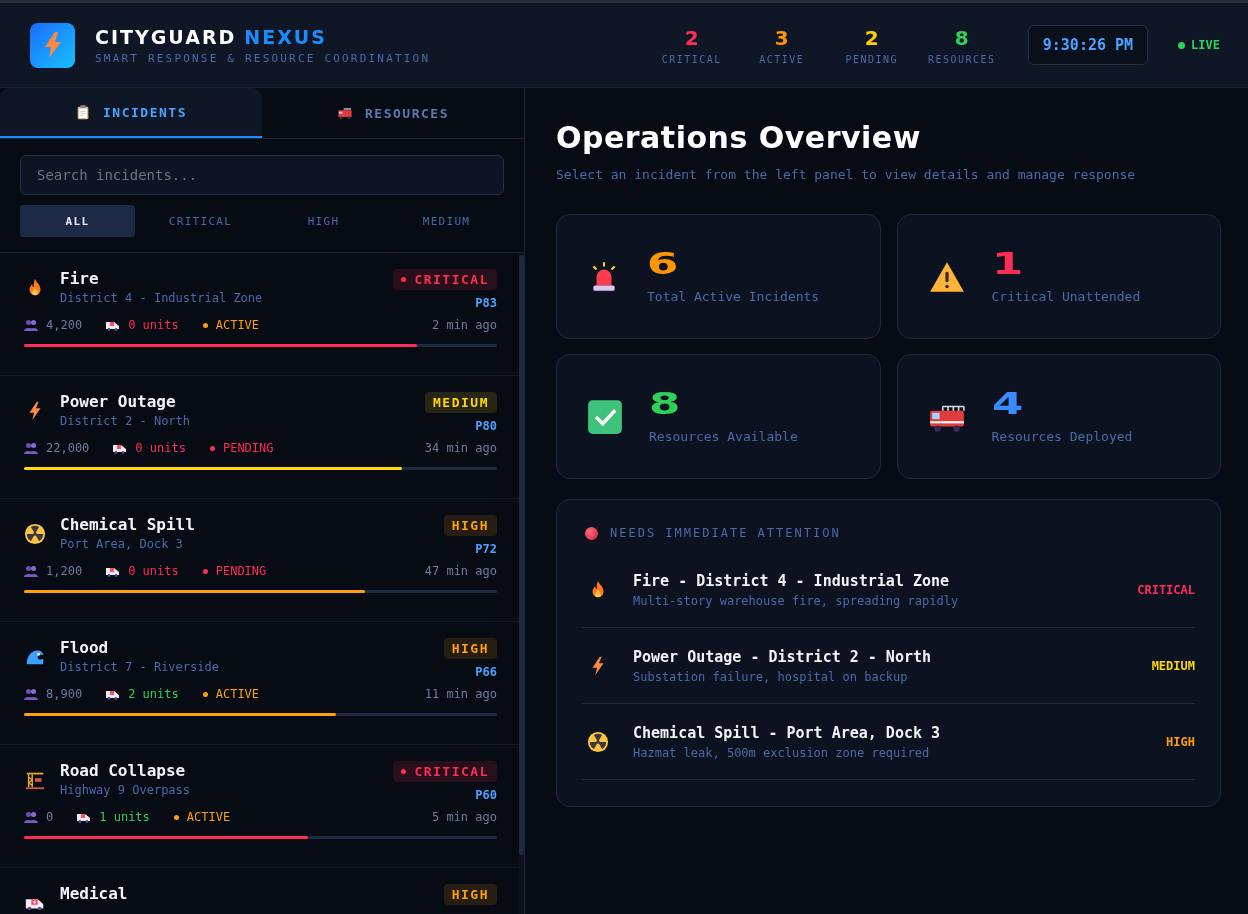 Image resolution: width=1248 pixels, height=914 pixels. I want to click on priority-score: P80, so click(486, 426).